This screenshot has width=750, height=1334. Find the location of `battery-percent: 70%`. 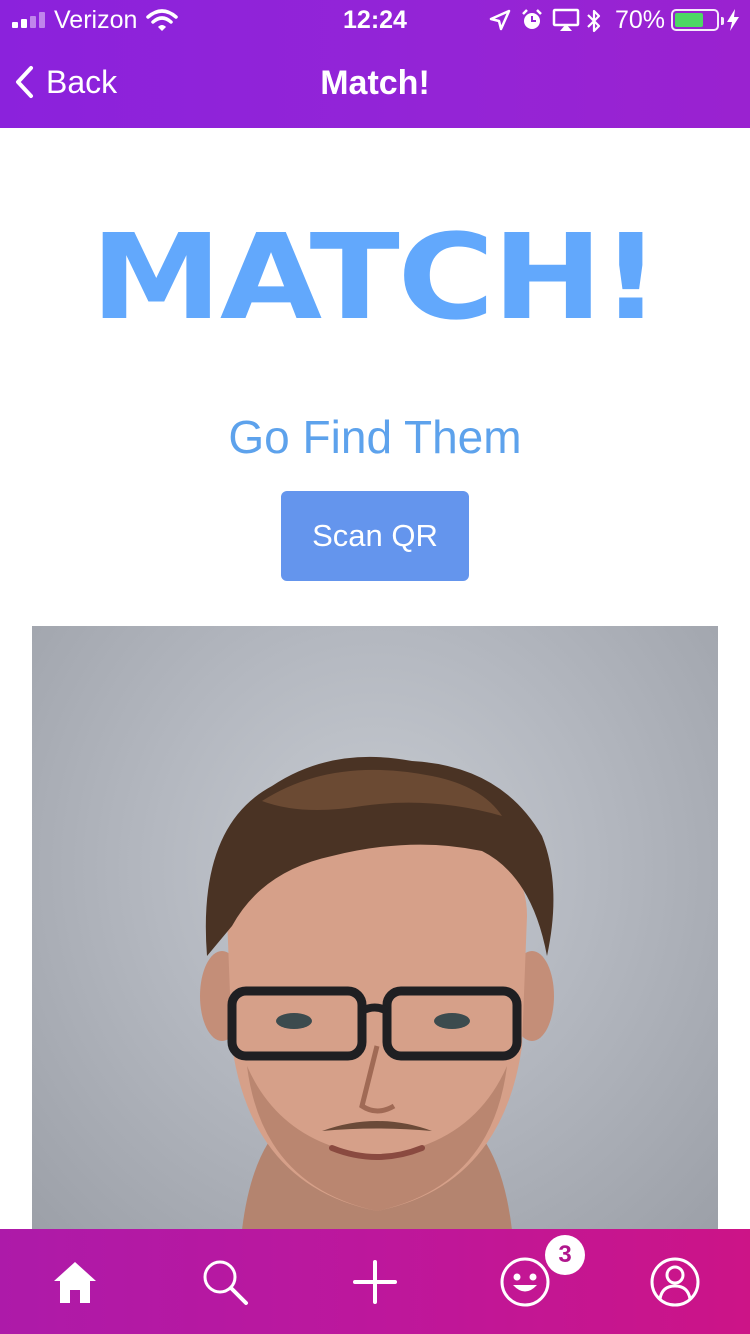

battery-percent: 70% is located at coordinates (640, 20).